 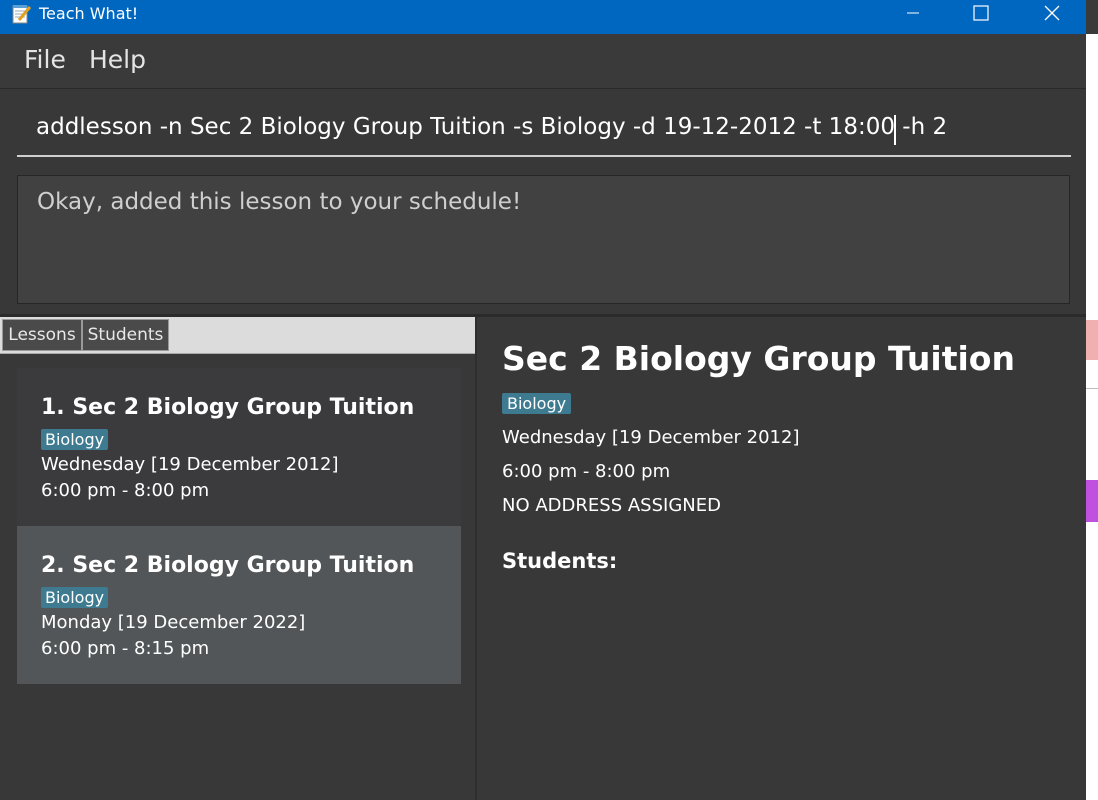 I want to click on tab-lessons: Lessons, so click(x=42, y=335).